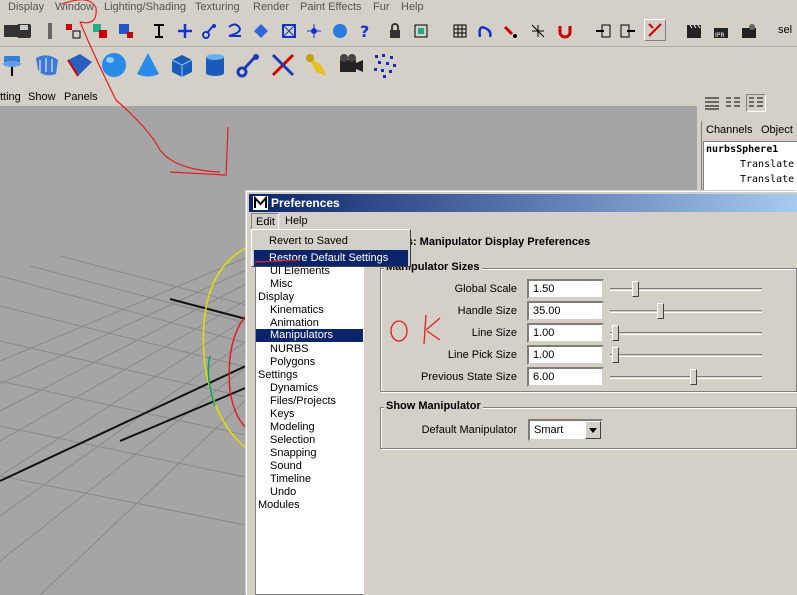 Image resolution: width=797 pixels, height=595 pixels. I want to click on select-curves-icon, so click(235, 31).